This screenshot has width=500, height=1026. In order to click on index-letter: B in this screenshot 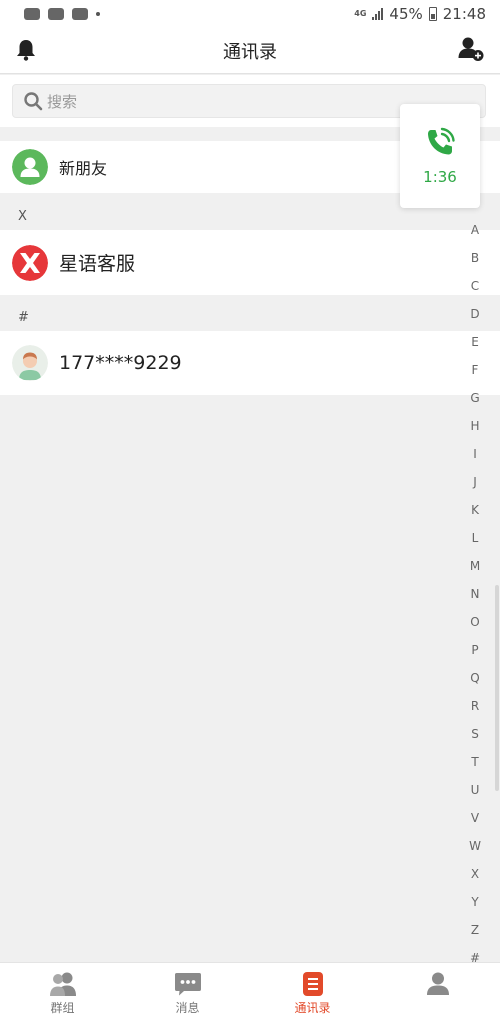, I will do `click(475, 262)`.